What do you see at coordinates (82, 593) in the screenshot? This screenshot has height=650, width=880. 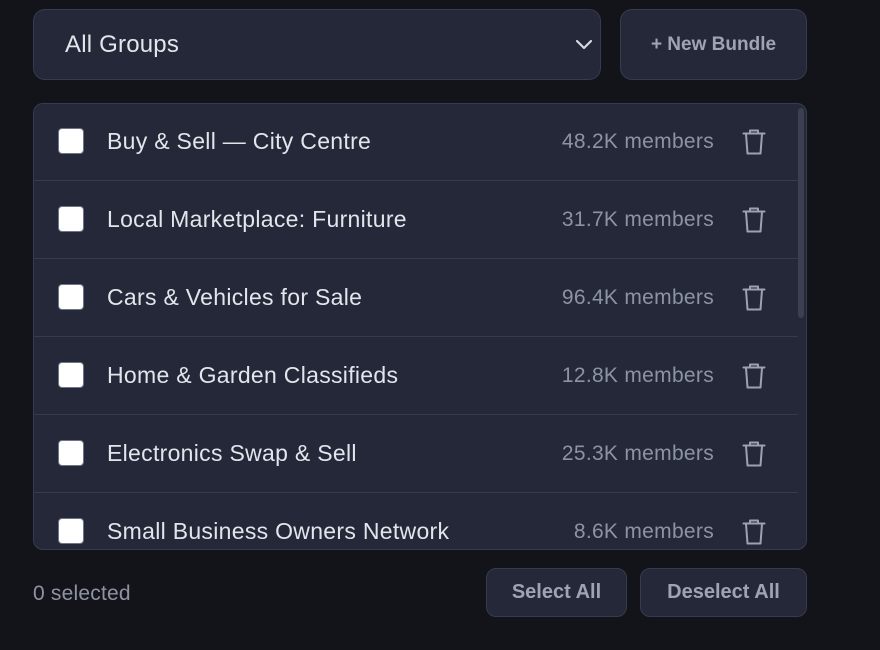 I see `selected-count: 0 selected` at bounding box center [82, 593].